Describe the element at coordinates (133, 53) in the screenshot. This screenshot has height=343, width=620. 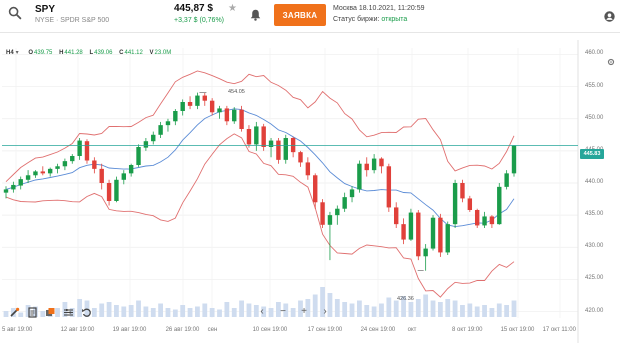
I see `close-value: 441.12` at that location.